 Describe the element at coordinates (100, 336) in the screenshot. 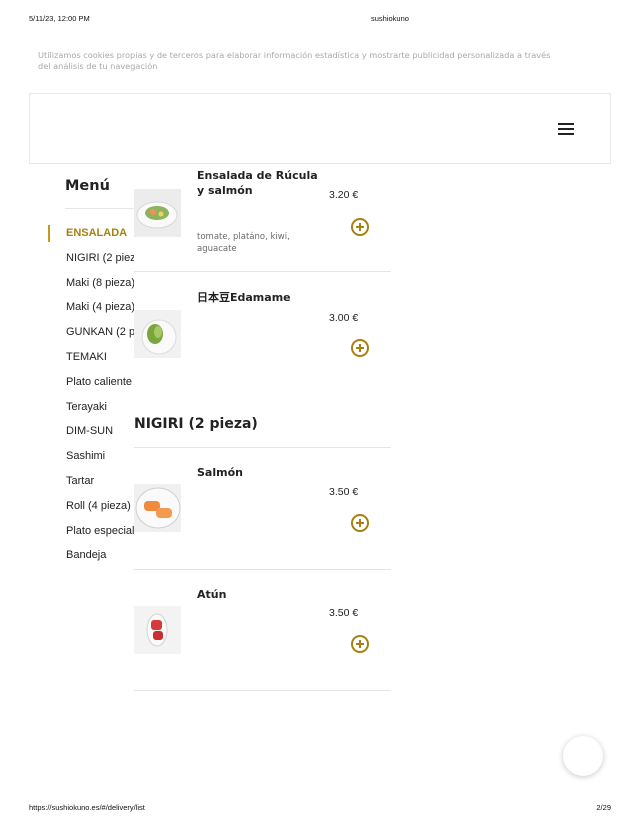

I see `sidebar-item-gunkan: GUNKAN (2 pieza)` at that location.